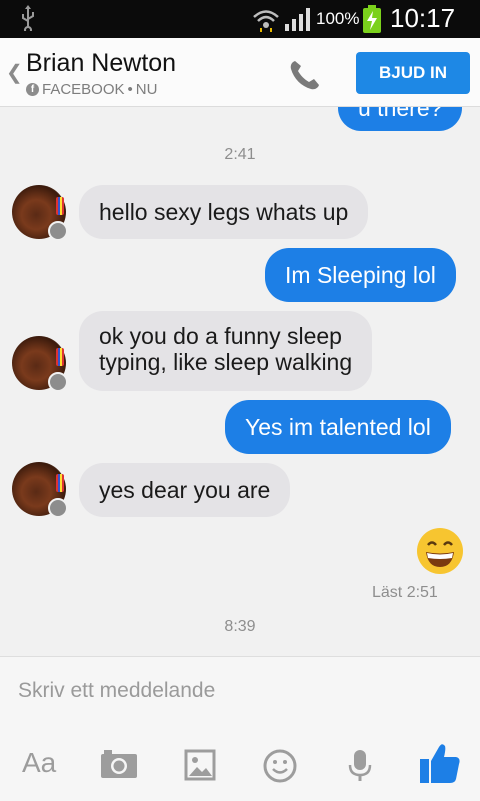  Describe the element at coordinates (14, 72) in the screenshot. I see `back-chevron-icon: ❮` at that location.